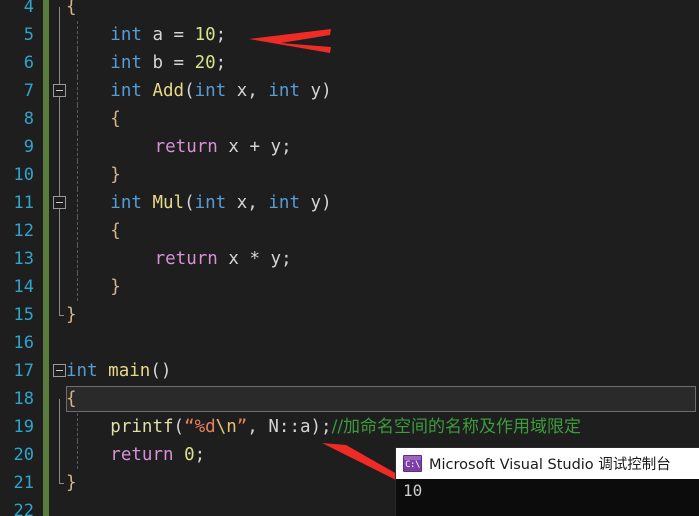 This screenshot has height=516, width=699. I want to click on code-line: 6 int b = 20;, so click(349, 63).